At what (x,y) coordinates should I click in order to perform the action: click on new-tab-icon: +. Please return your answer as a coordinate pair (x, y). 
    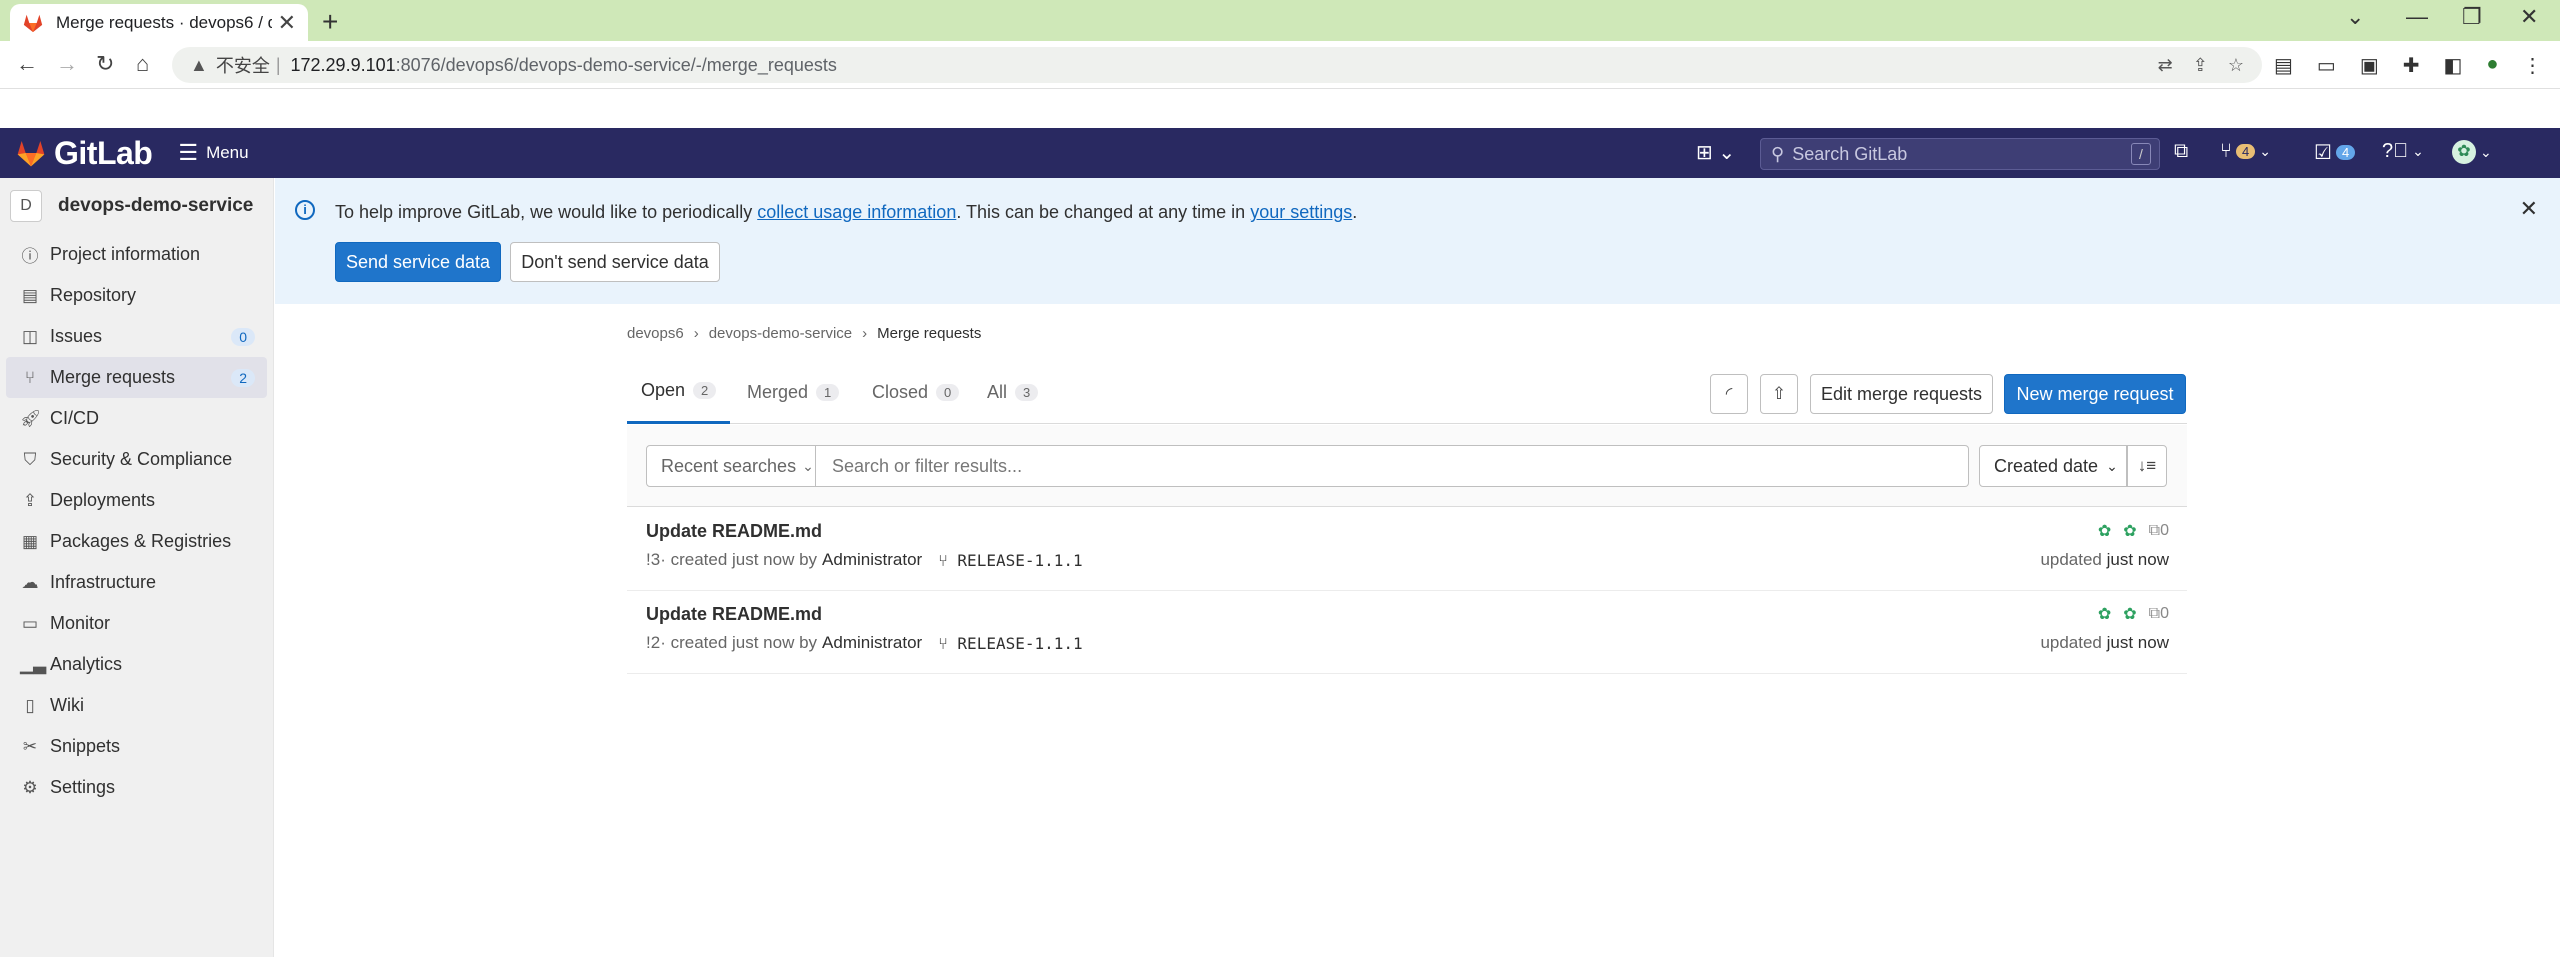
    Looking at the image, I should click on (330, 22).